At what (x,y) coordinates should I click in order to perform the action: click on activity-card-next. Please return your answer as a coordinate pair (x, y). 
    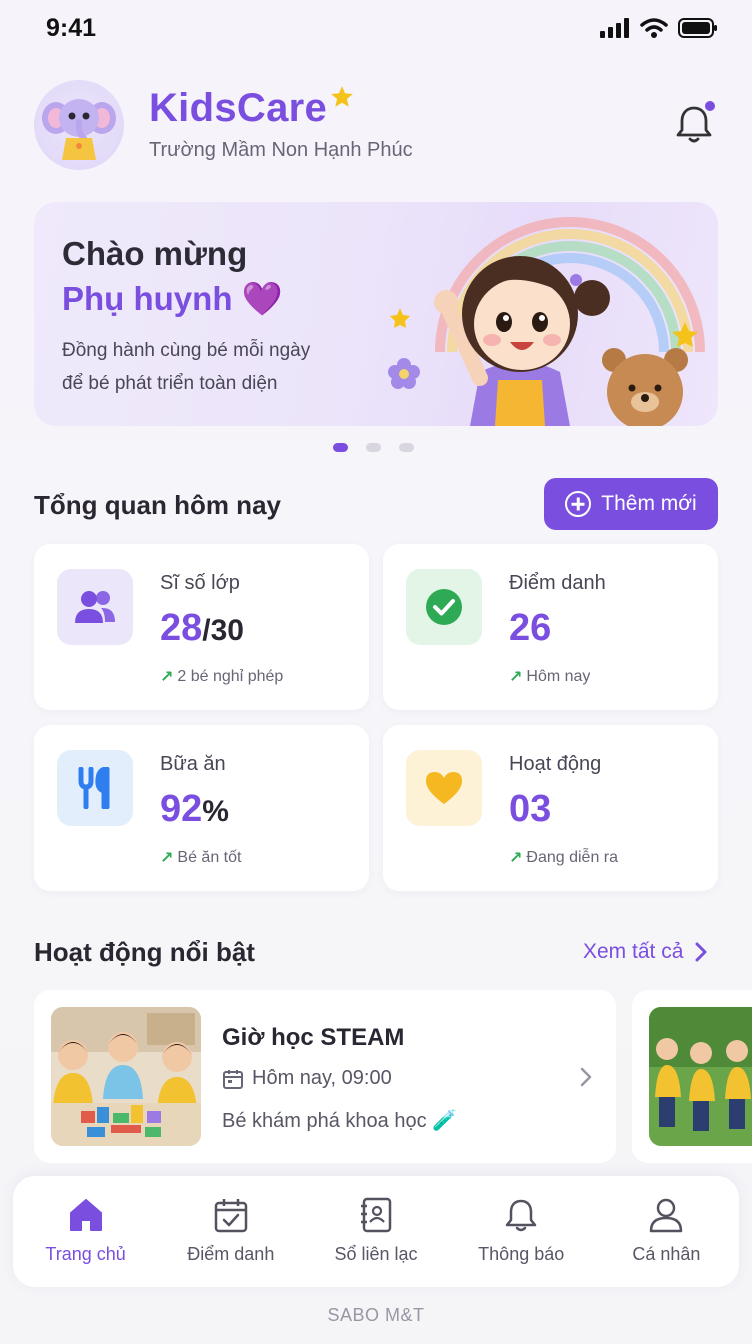
    Looking at the image, I should click on (692, 1076).